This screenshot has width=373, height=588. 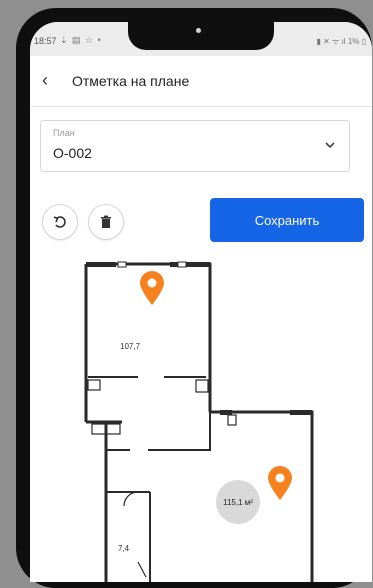 What do you see at coordinates (201, 36) in the screenshot?
I see `camera-notch` at bounding box center [201, 36].